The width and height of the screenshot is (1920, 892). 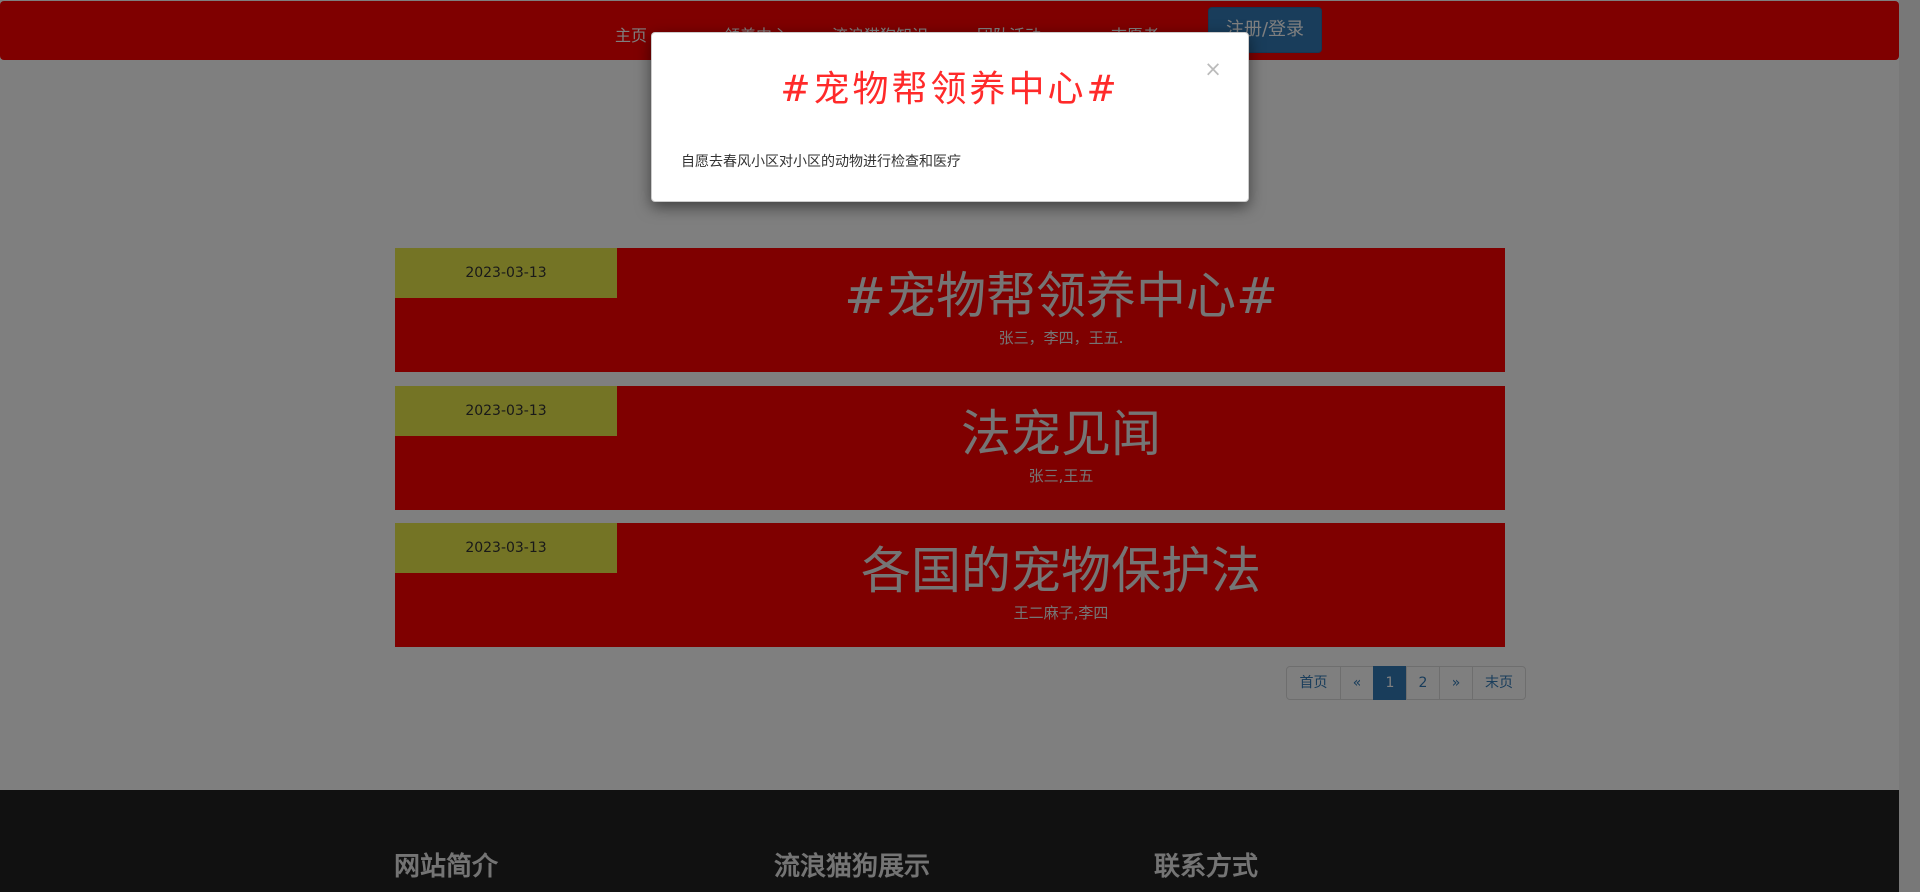 What do you see at coordinates (950, 89) in the screenshot?
I see `modal-title: #宠物帮领养中心#` at bounding box center [950, 89].